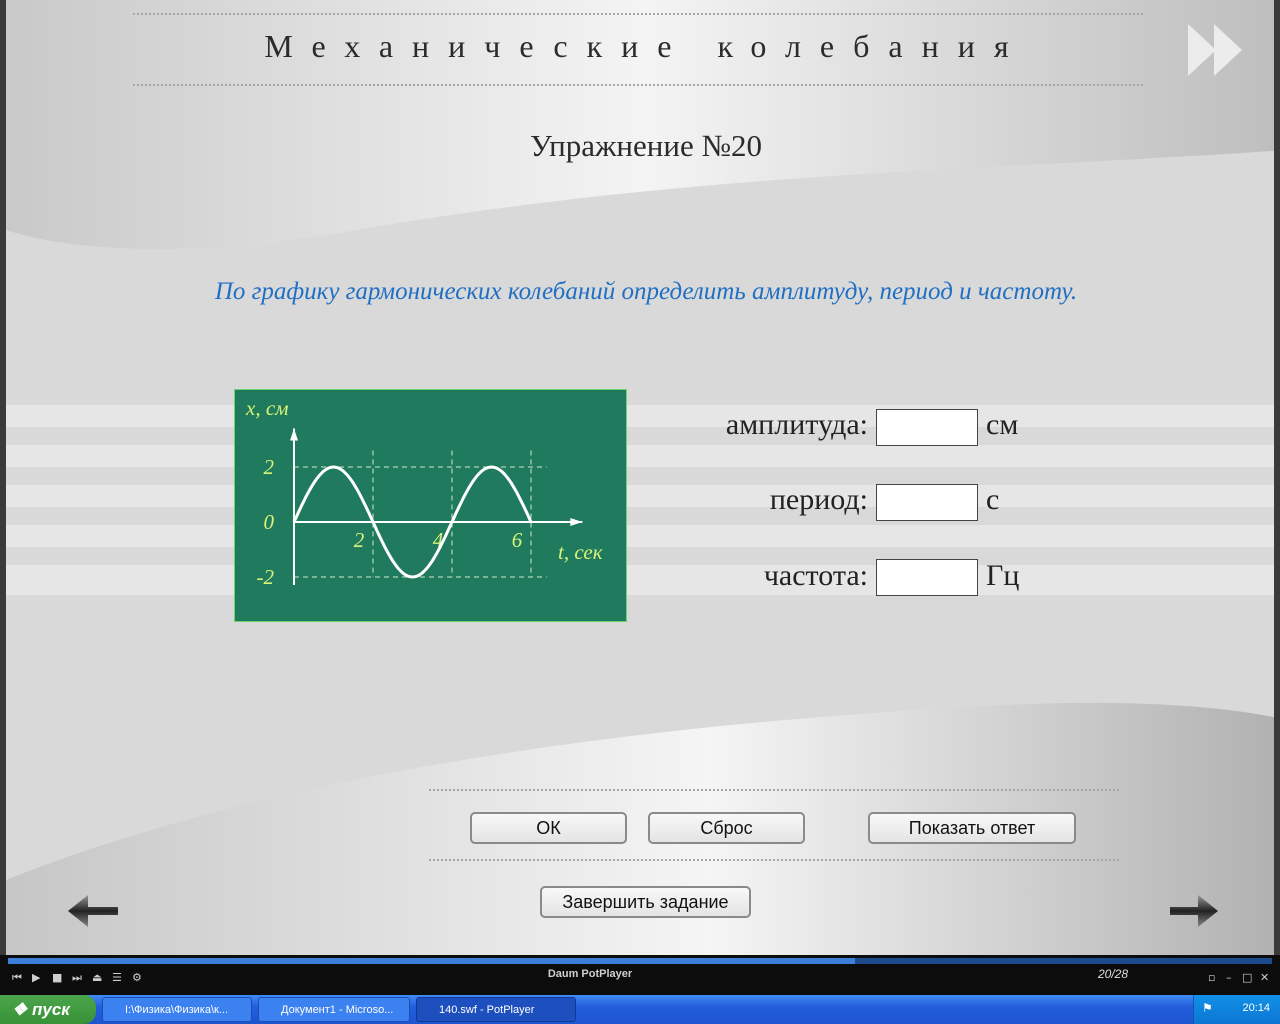 This screenshot has height=1024, width=1280. What do you see at coordinates (359, 540) in the screenshot?
I see `x-tick-label: 2` at bounding box center [359, 540].